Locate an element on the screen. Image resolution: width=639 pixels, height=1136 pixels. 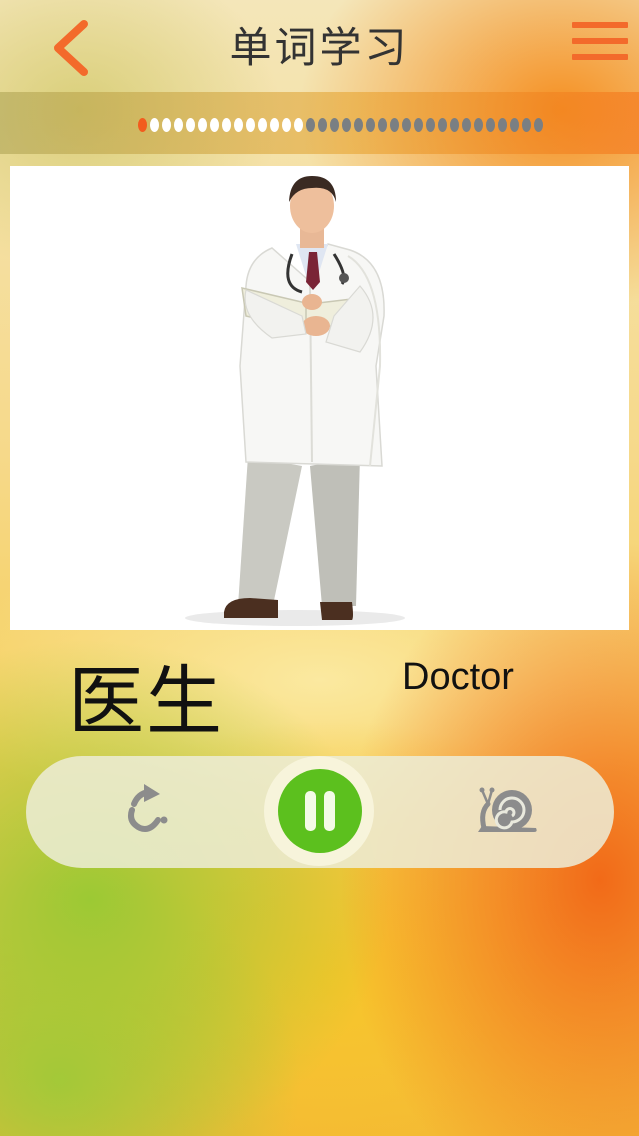
pause-button is located at coordinates (320, 811).